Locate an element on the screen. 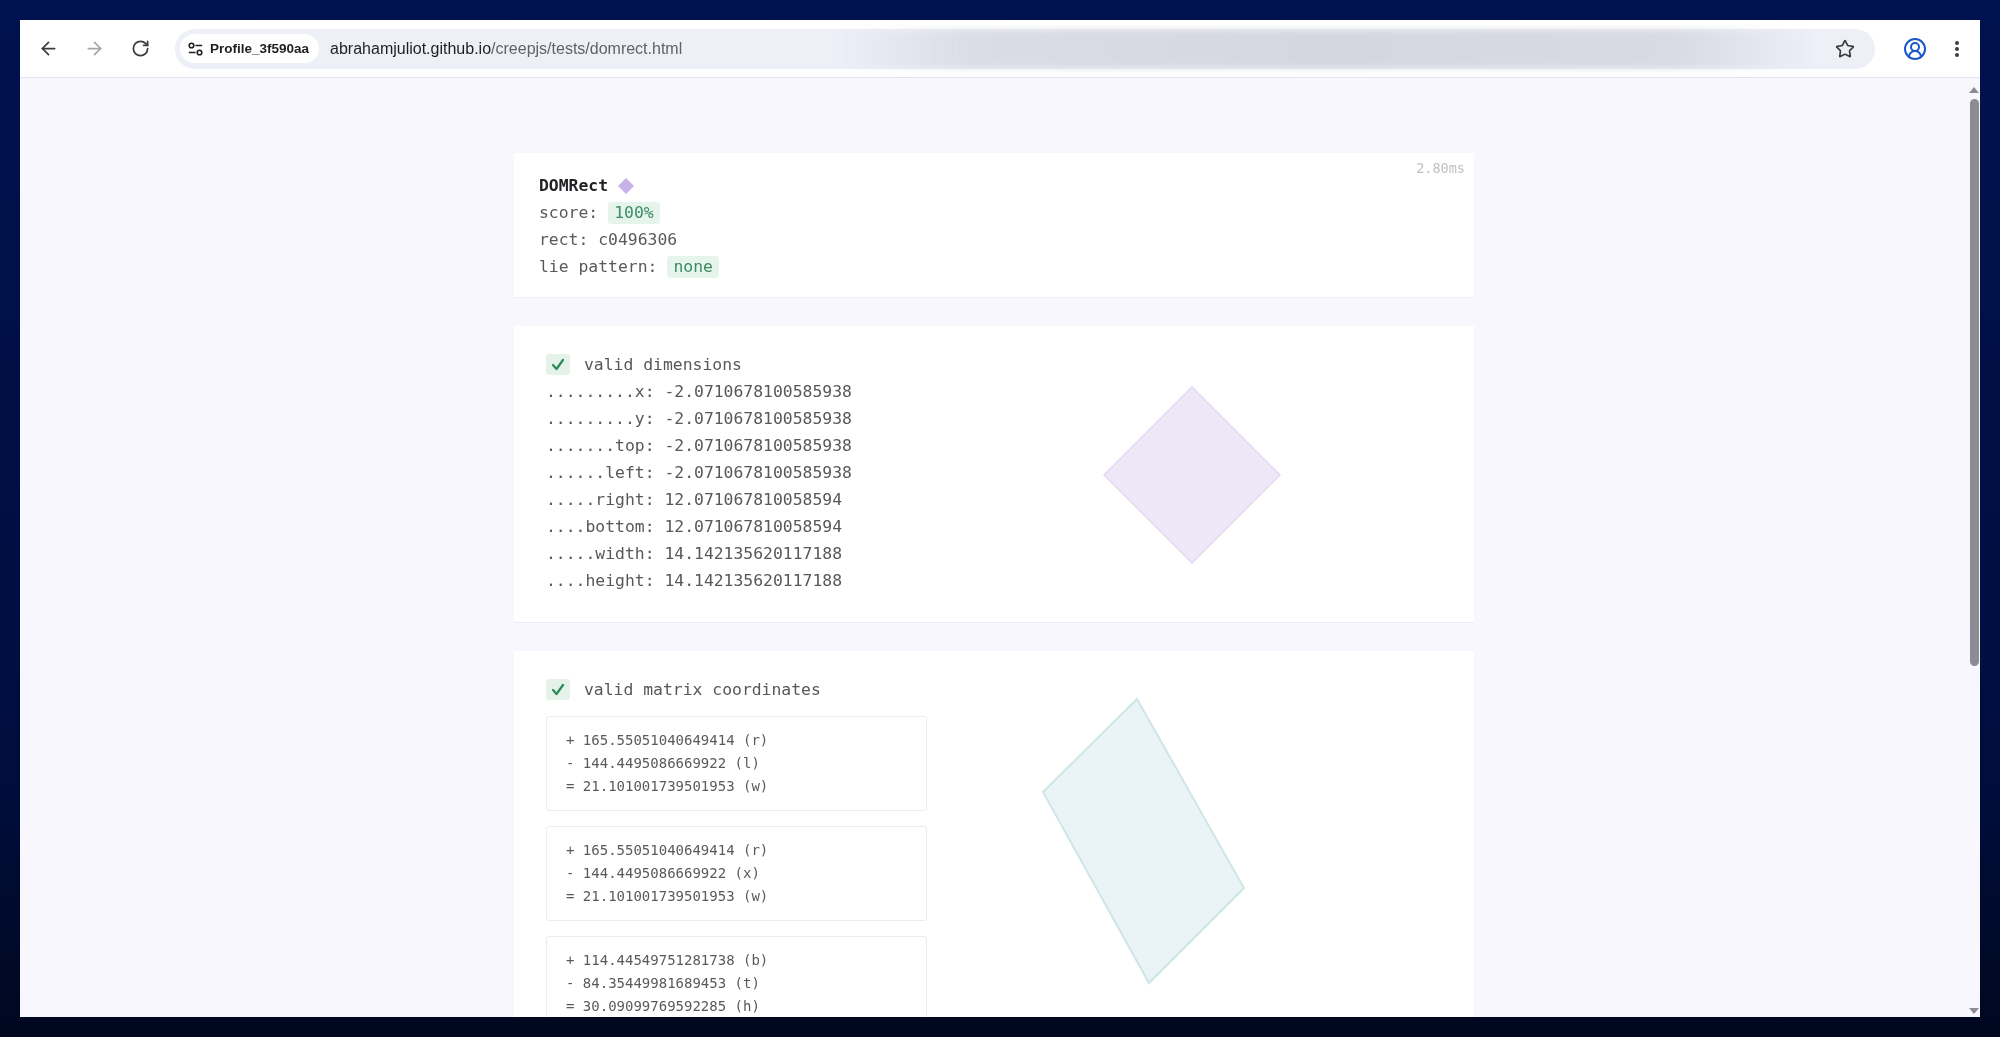 The width and height of the screenshot is (2000, 1037). calculation-line: + 114.44549751281738 (b) is located at coordinates (668, 960).